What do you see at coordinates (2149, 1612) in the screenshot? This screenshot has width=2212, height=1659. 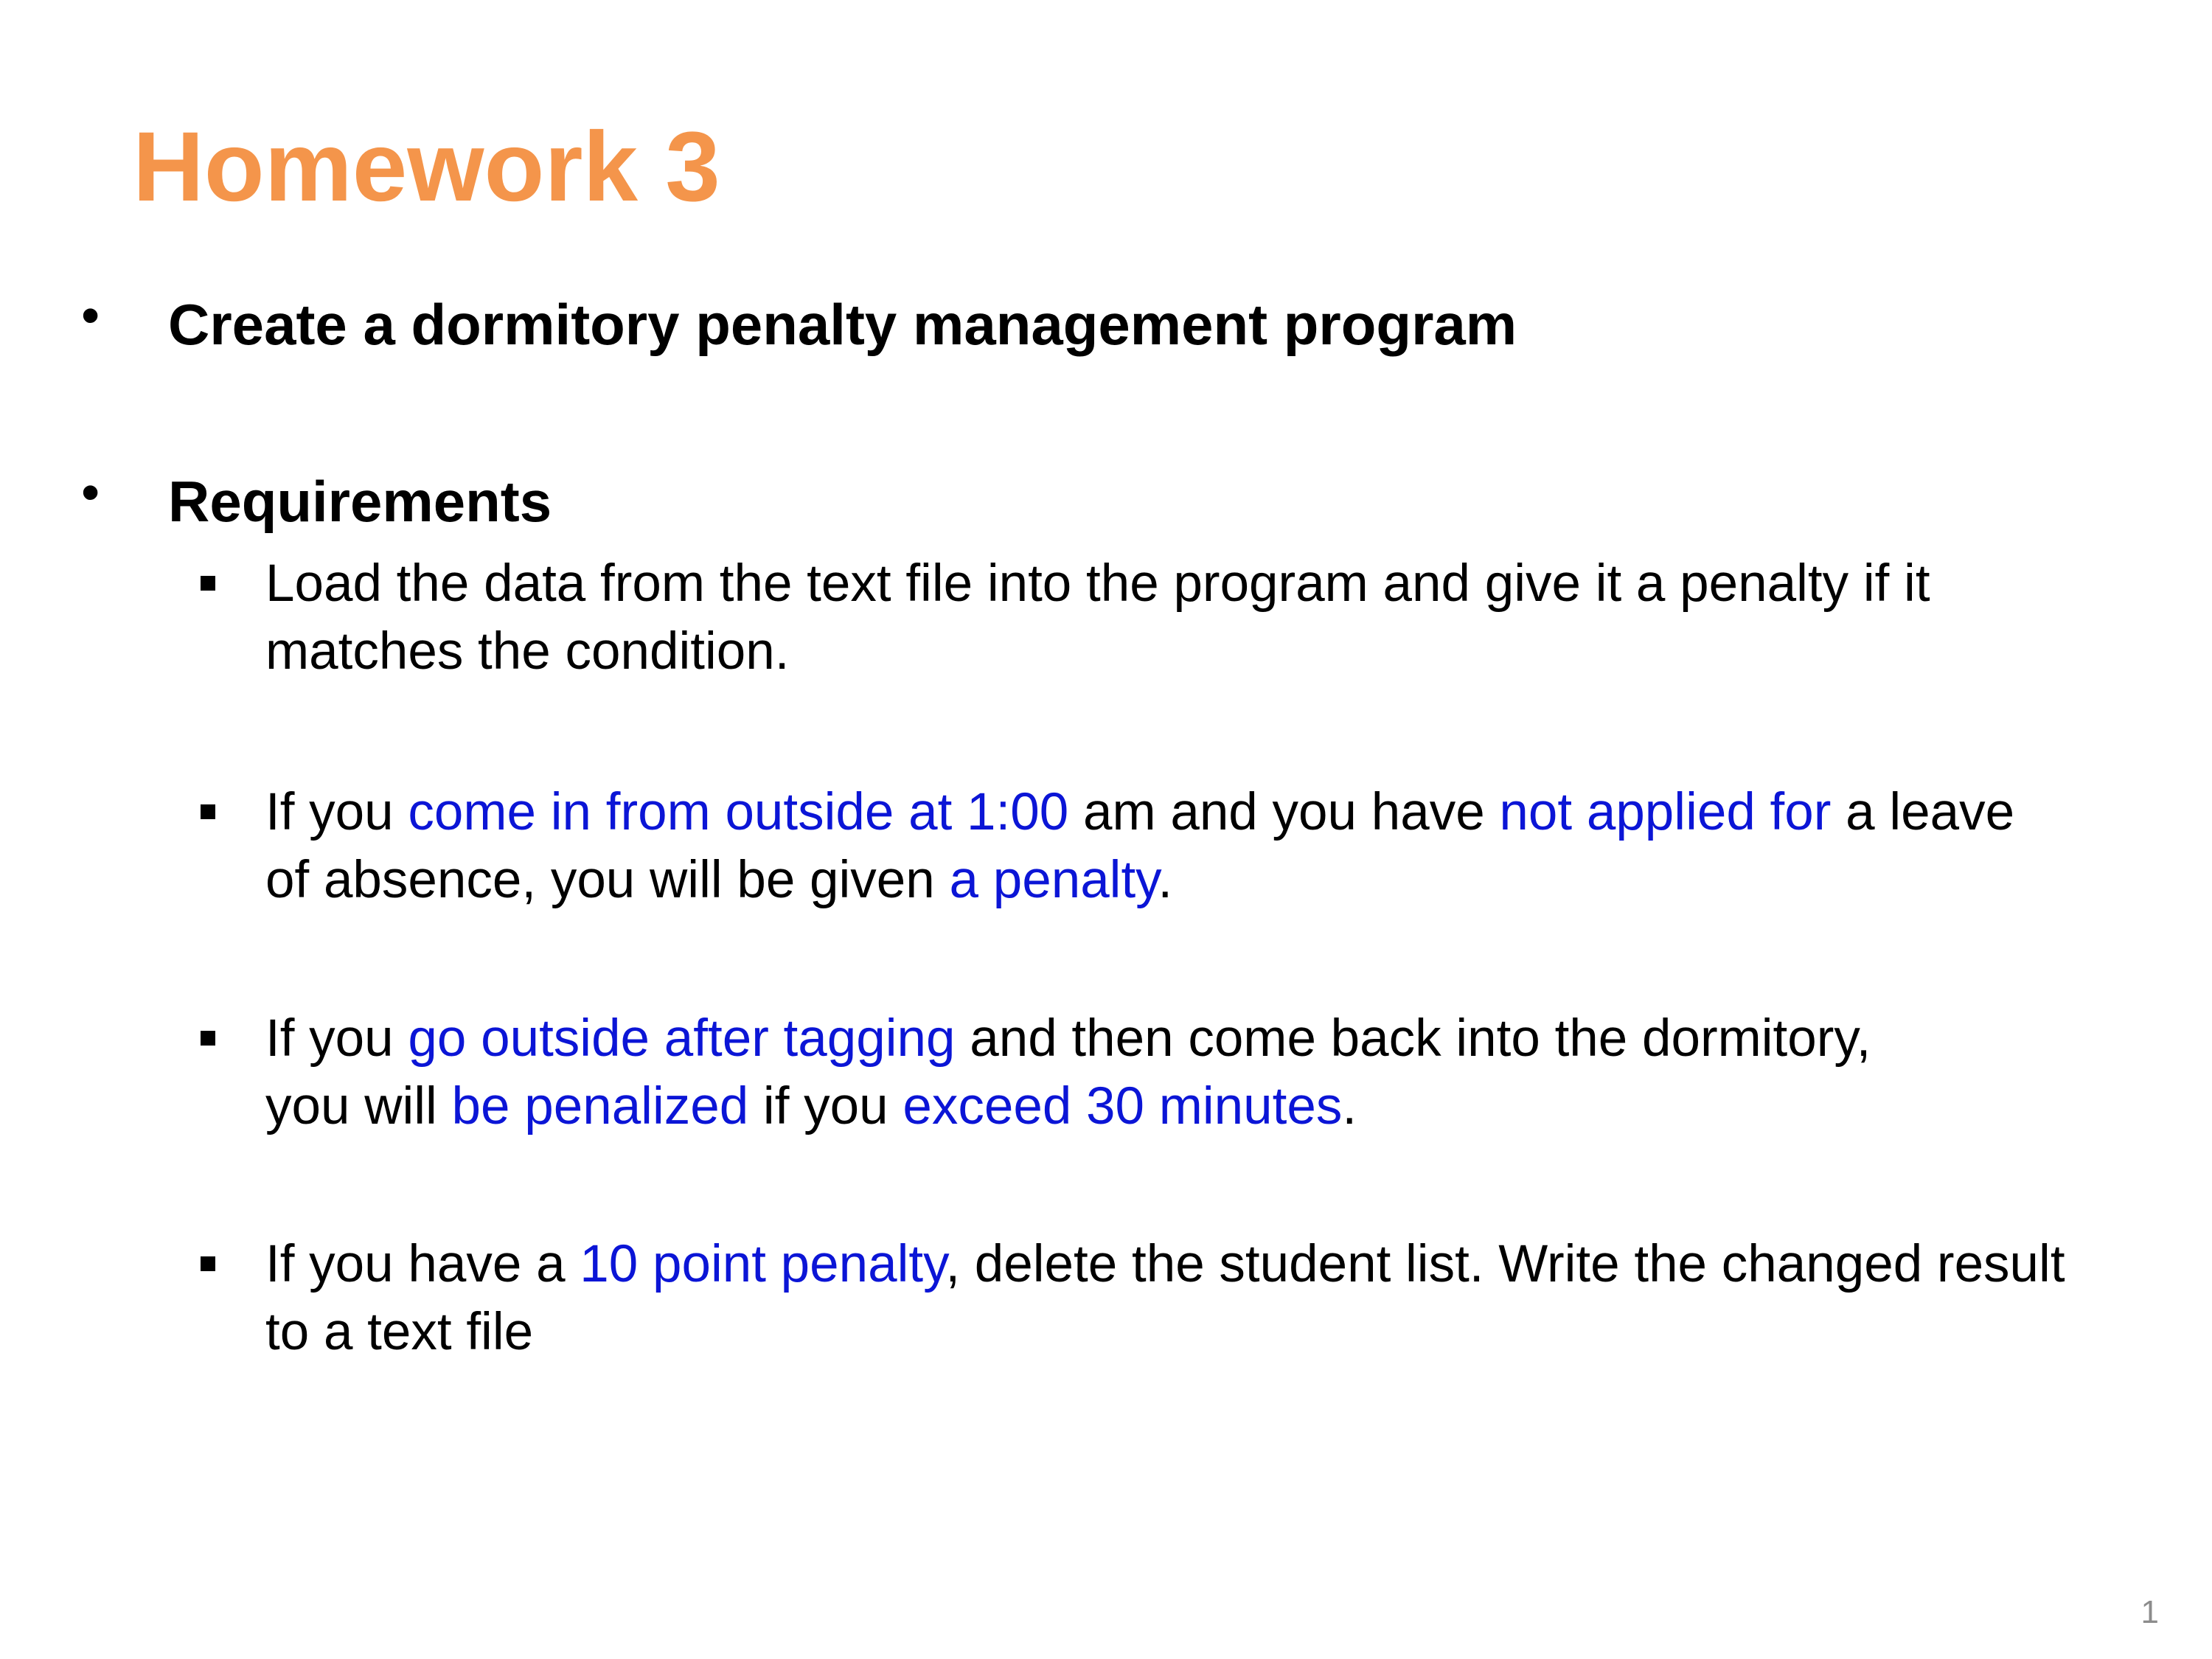 I see `page-number: 1` at bounding box center [2149, 1612].